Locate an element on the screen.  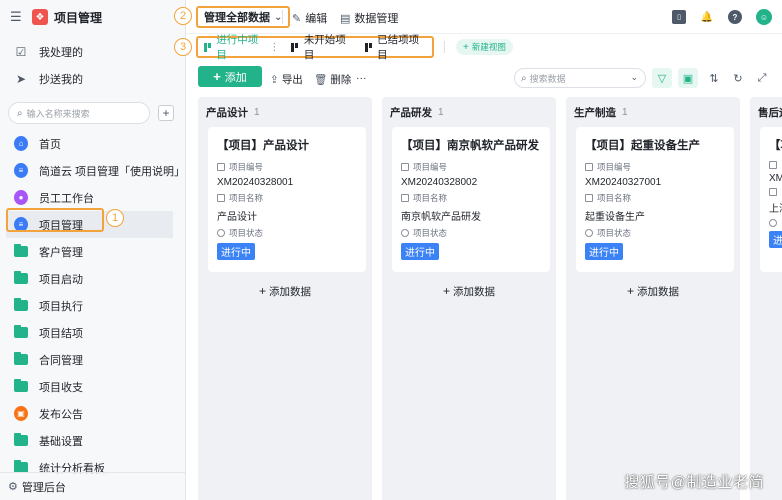
annotation-badge-2: 2 is located at coordinates (183, 16).